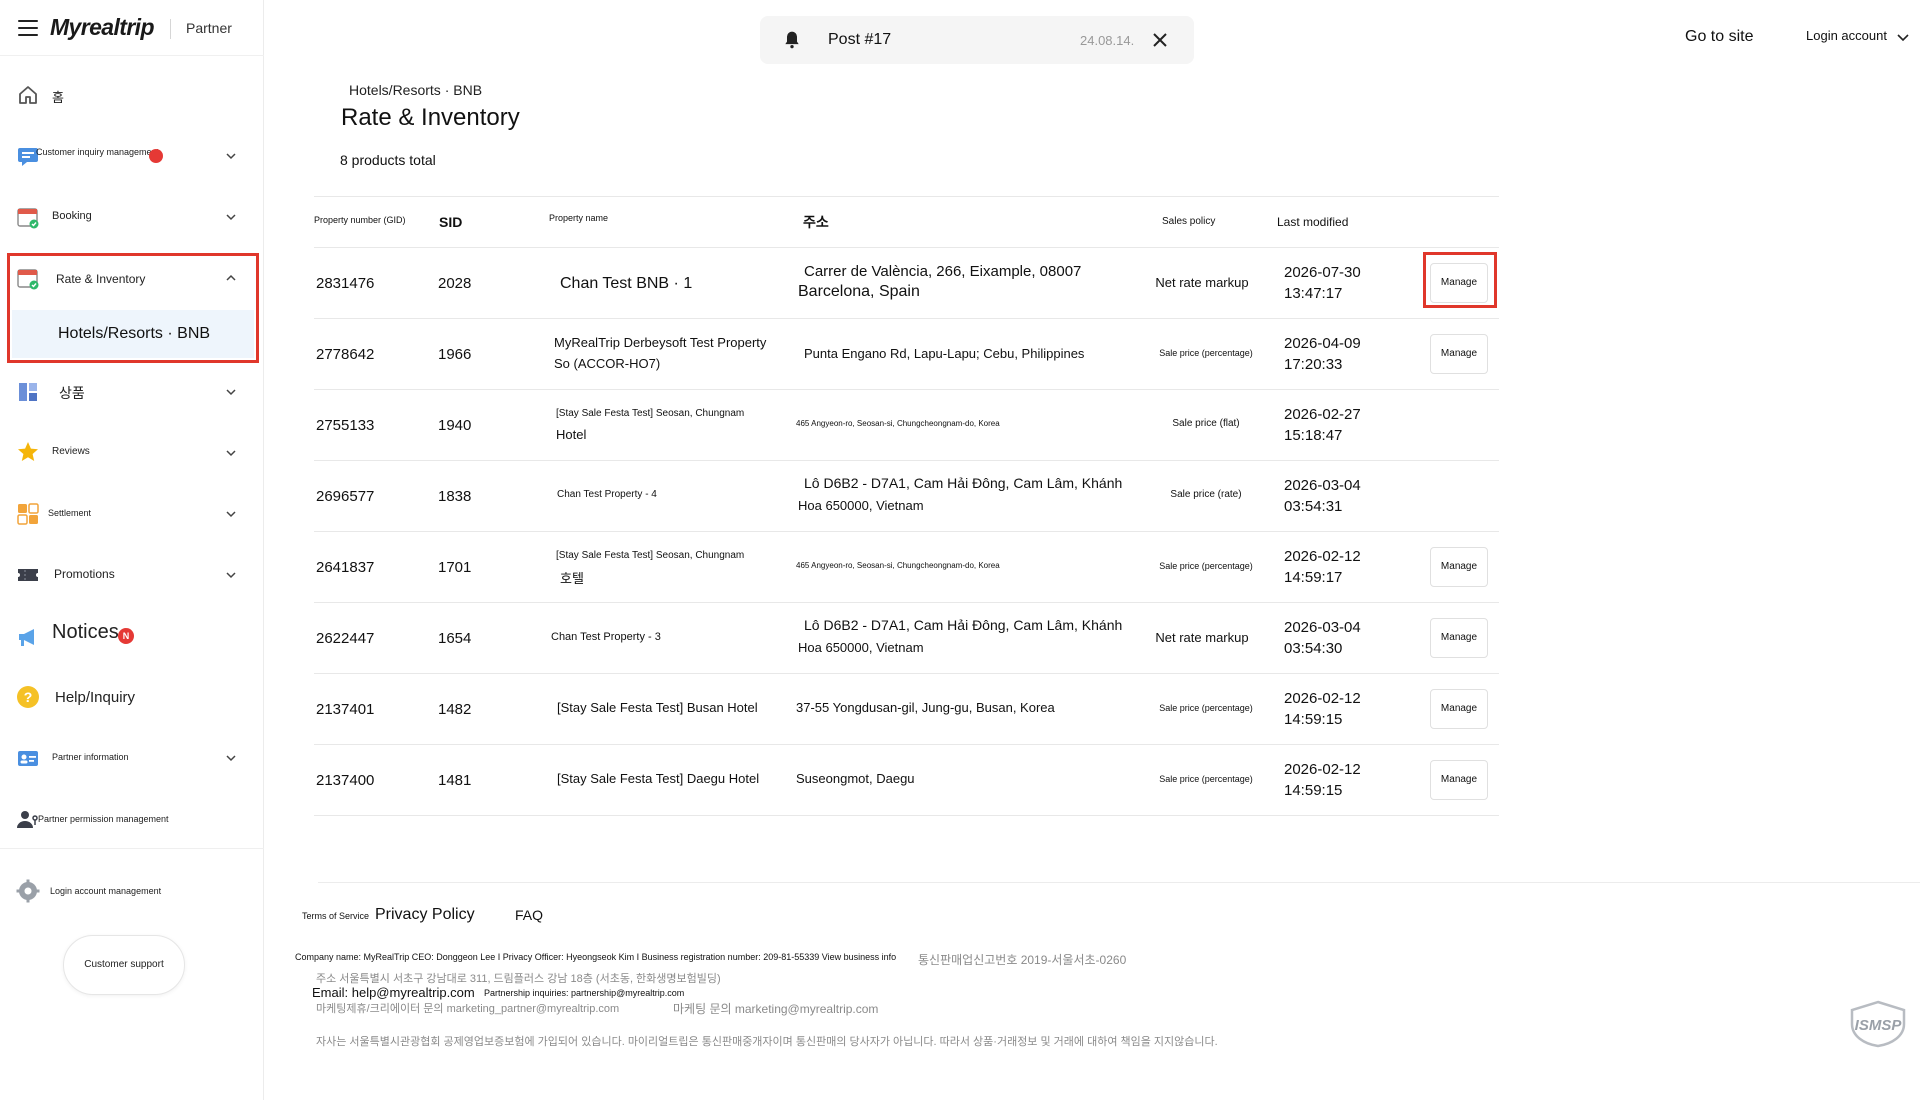 The image size is (1920, 1100). I want to click on close-icon, so click(1160, 40).